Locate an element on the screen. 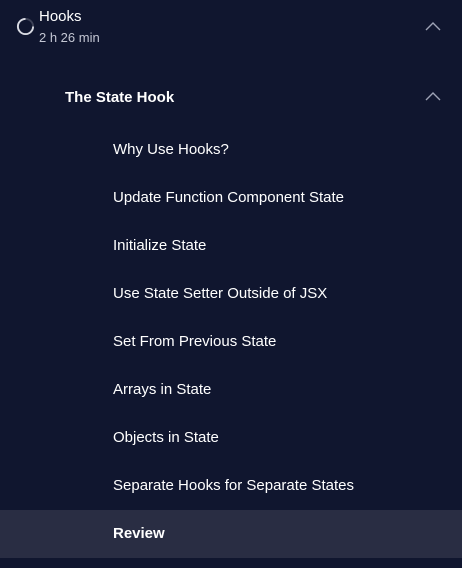 Image resolution: width=462 pixels, height=568 pixels. progress-ring-icon is located at coordinates (25, 26).